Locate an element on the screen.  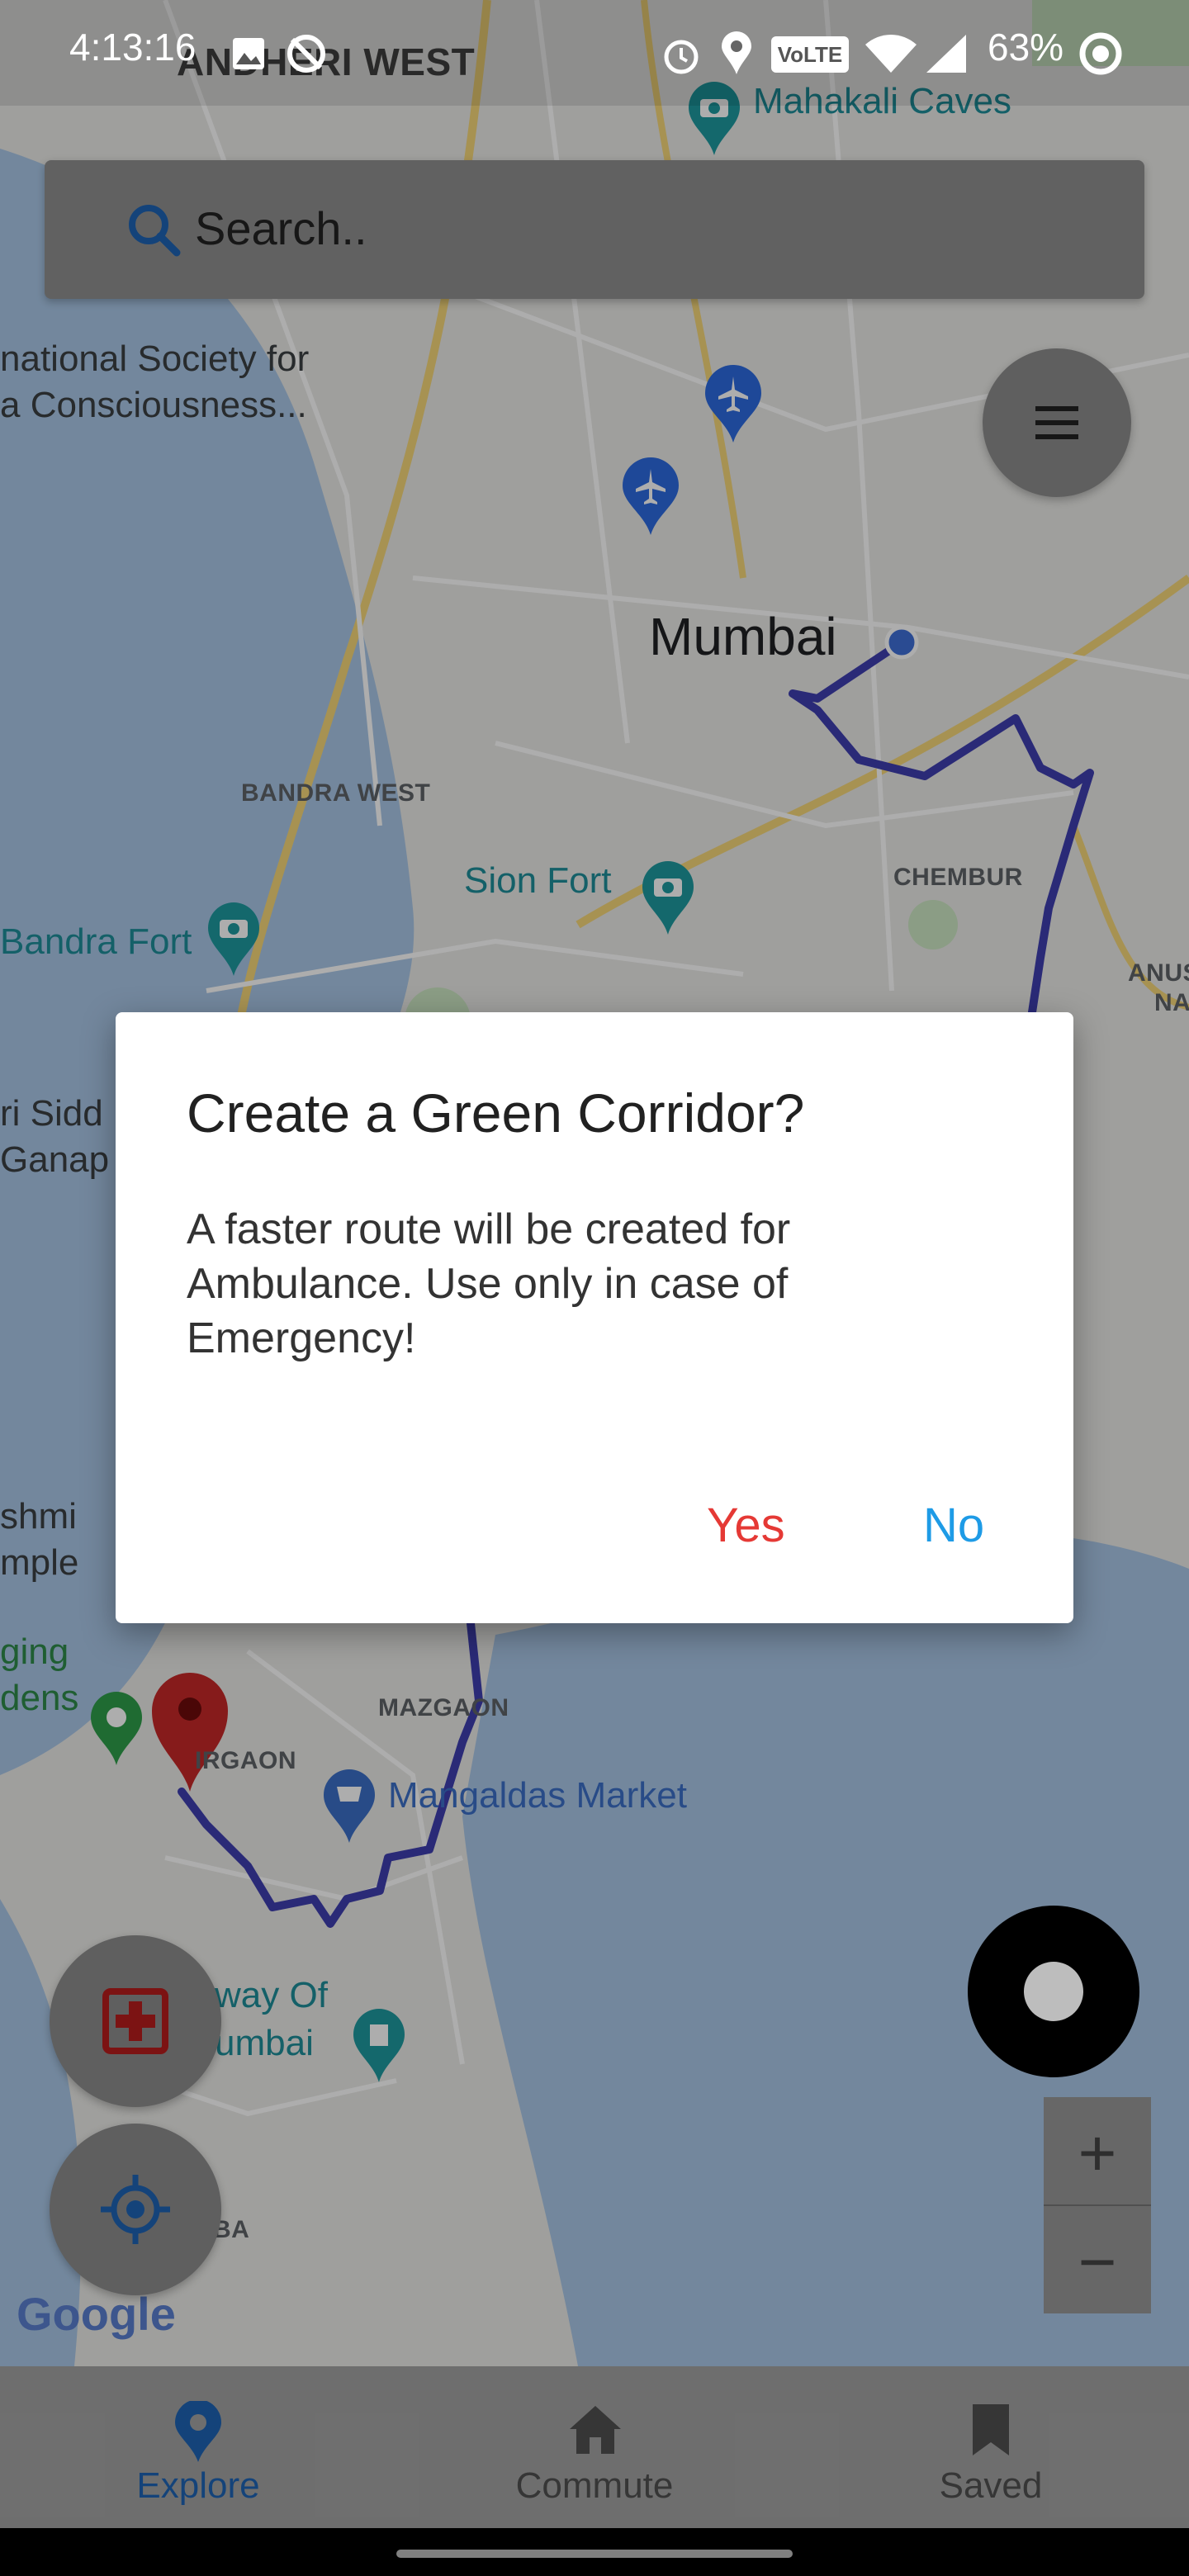
record-button is located at coordinates (1053, 1991).